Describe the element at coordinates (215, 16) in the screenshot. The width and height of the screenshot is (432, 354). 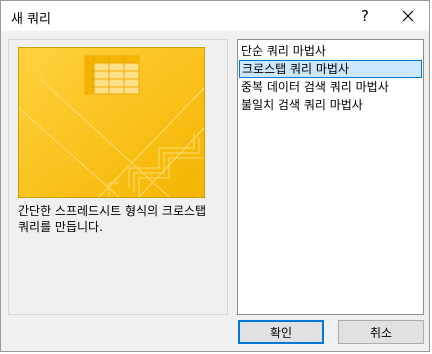
I see `title-bar: 새 쿼리 ?` at that location.